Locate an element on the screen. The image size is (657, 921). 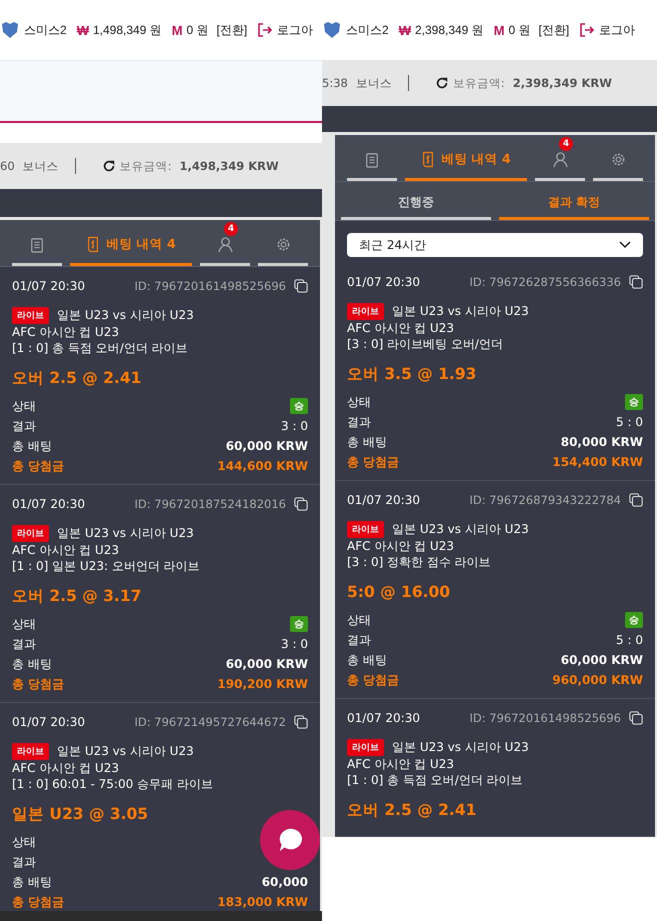
market-name: [3 : 0] 라이브베팅 오버/언더 is located at coordinates (425, 344).